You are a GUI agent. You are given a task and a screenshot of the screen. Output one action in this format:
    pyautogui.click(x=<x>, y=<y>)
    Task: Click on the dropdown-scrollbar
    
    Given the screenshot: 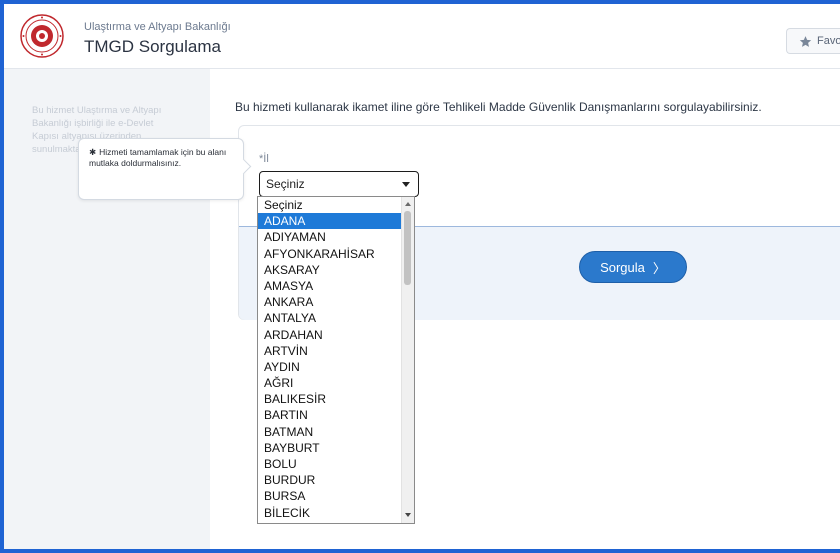 What is the action you would take?
    pyautogui.click(x=407, y=360)
    